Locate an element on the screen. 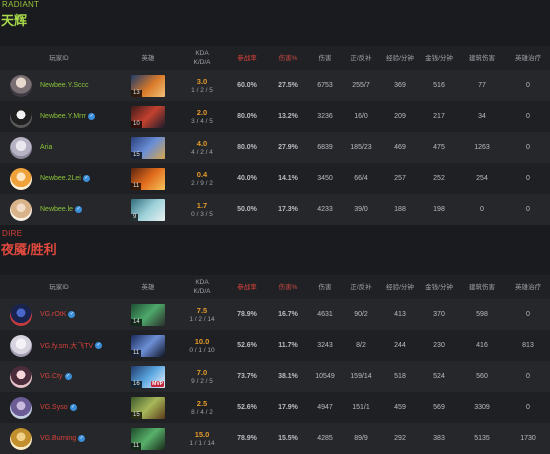 The image size is (550, 454). player-name-link: VG.Syso is located at coordinates (54, 407).